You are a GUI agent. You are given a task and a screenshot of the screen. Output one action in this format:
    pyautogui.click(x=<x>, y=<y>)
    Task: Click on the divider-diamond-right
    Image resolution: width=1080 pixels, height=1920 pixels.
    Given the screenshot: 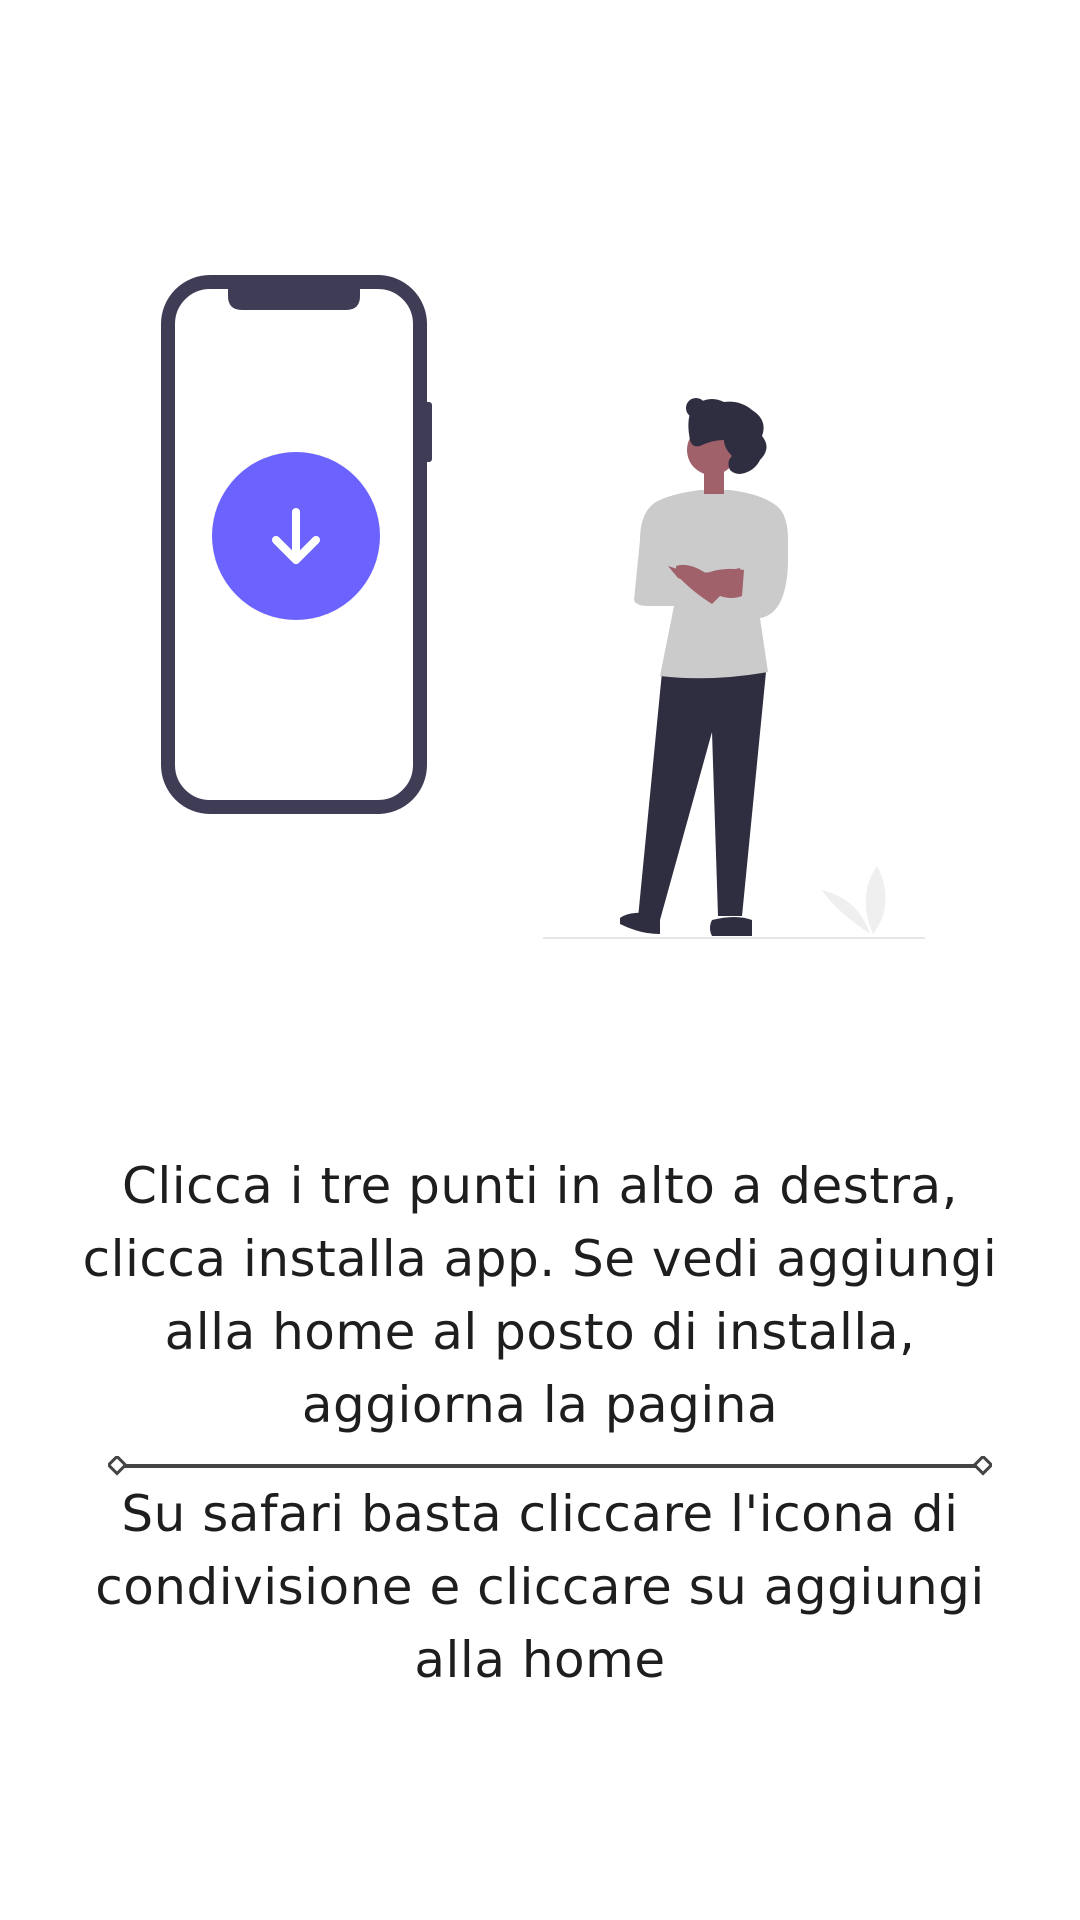 What is the action you would take?
    pyautogui.click(x=982, y=1466)
    